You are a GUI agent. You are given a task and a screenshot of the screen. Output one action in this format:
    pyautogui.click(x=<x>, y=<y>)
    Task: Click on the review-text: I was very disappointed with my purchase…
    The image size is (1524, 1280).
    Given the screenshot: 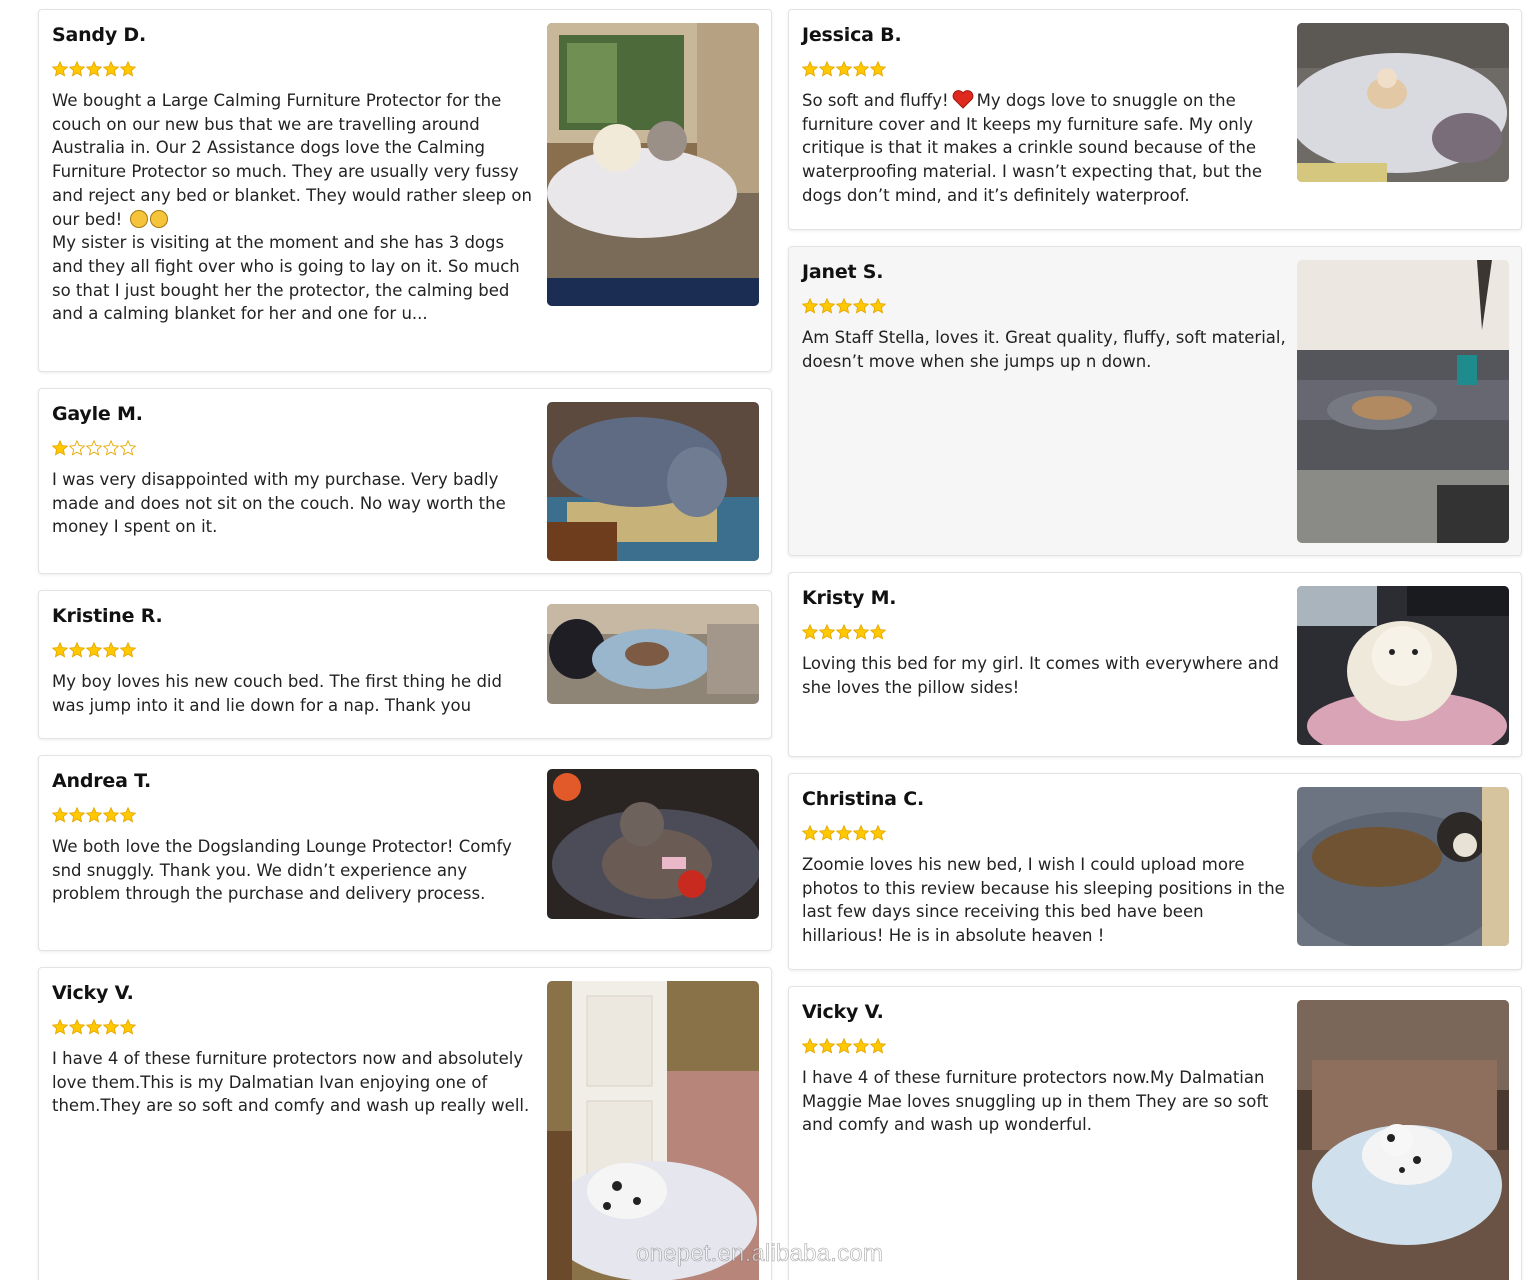 What is the action you would take?
    pyautogui.click(x=279, y=503)
    